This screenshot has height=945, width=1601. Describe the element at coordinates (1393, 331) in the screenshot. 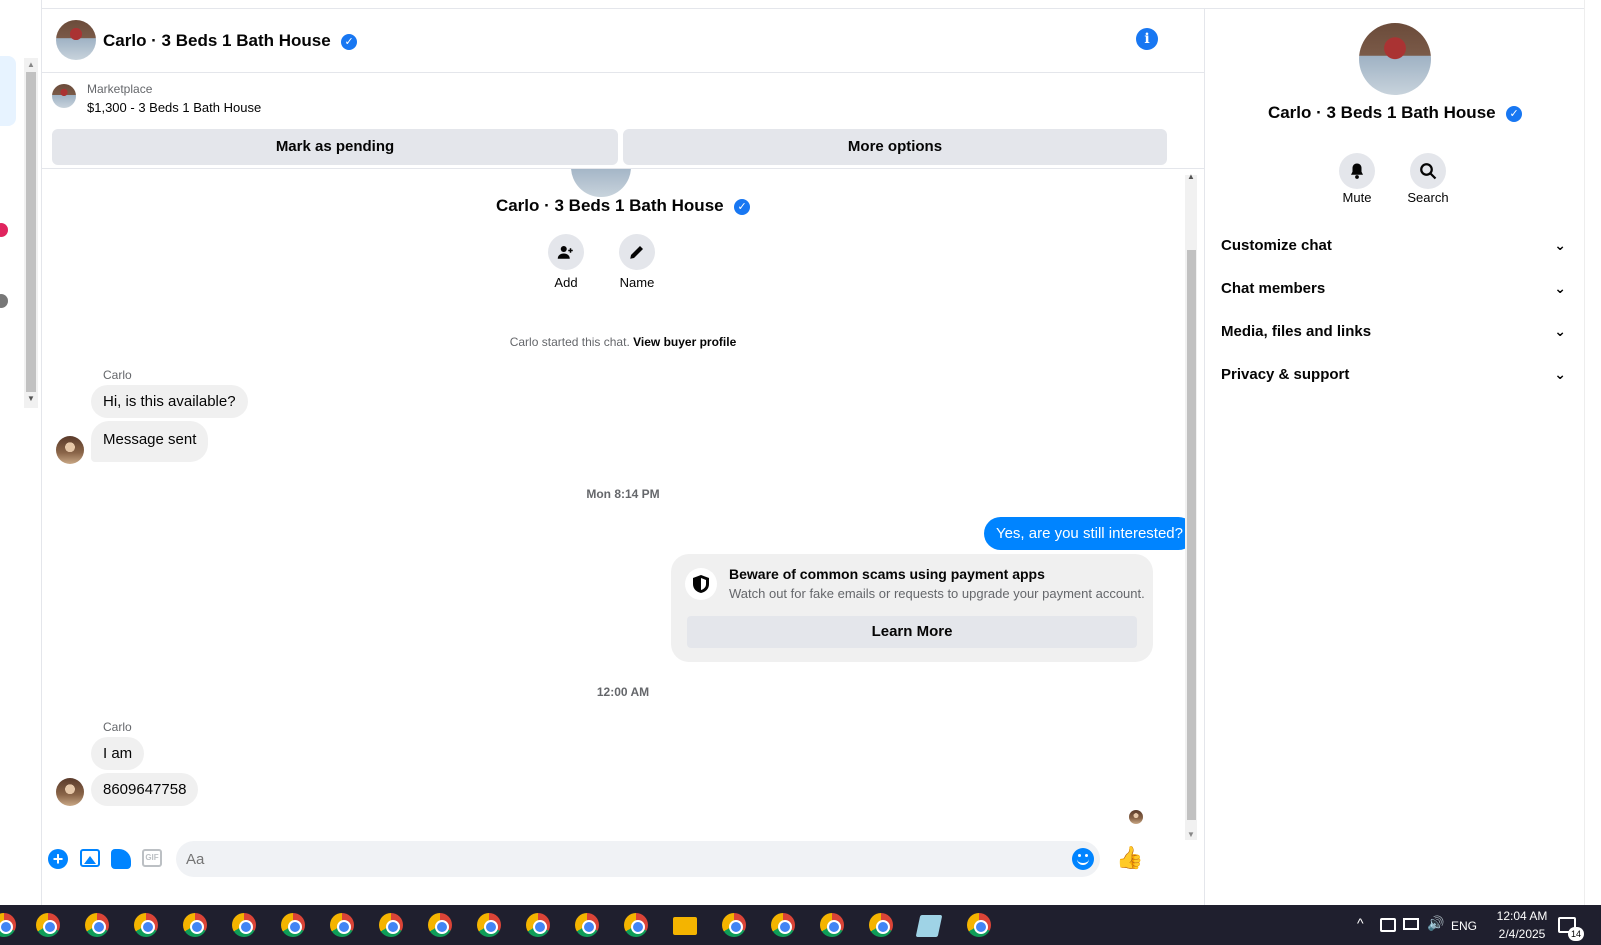

I see `section-media-files-links: Media, files and links ⌄` at that location.